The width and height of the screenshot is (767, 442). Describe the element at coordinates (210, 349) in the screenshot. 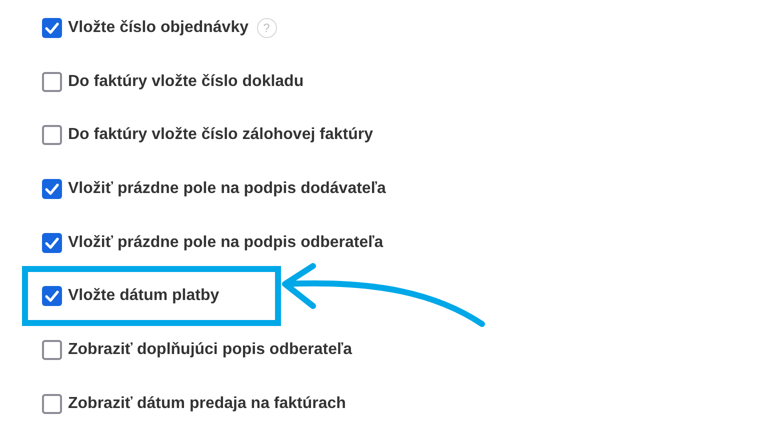

I see `option-label: Zobraziť doplňujúci popis odberateľa` at that location.